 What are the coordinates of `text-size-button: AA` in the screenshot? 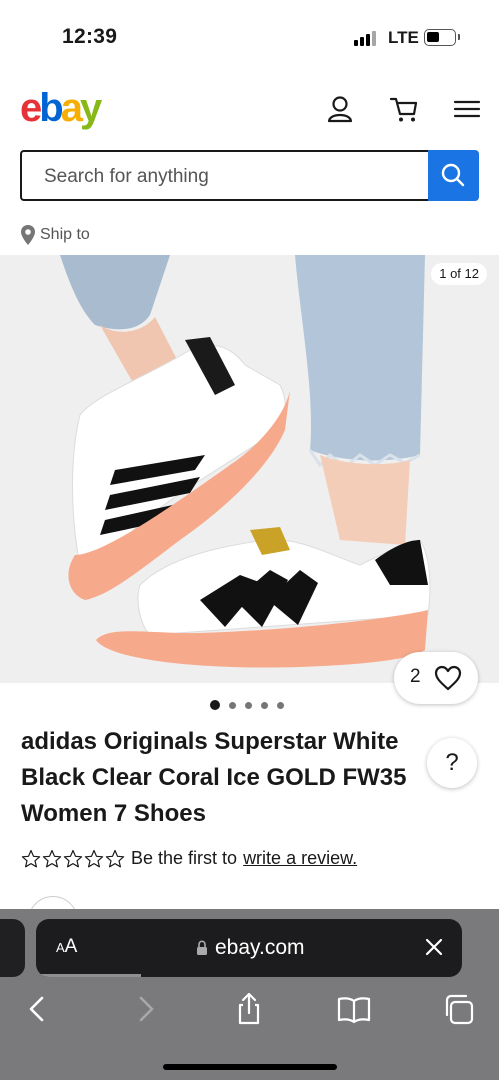 It's located at (66, 947).